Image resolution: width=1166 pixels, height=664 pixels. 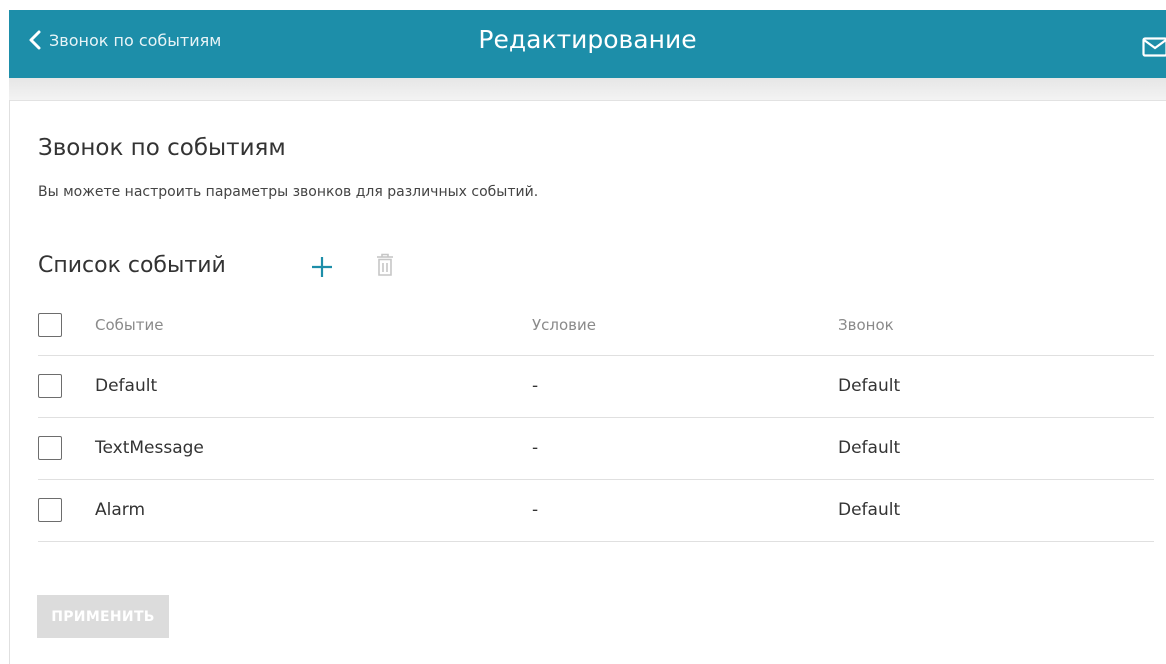 What do you see at coordinates (596, 449) in the screenshot?
I see `table-row: TextMessage - Default` at bounding box center [596, 449].